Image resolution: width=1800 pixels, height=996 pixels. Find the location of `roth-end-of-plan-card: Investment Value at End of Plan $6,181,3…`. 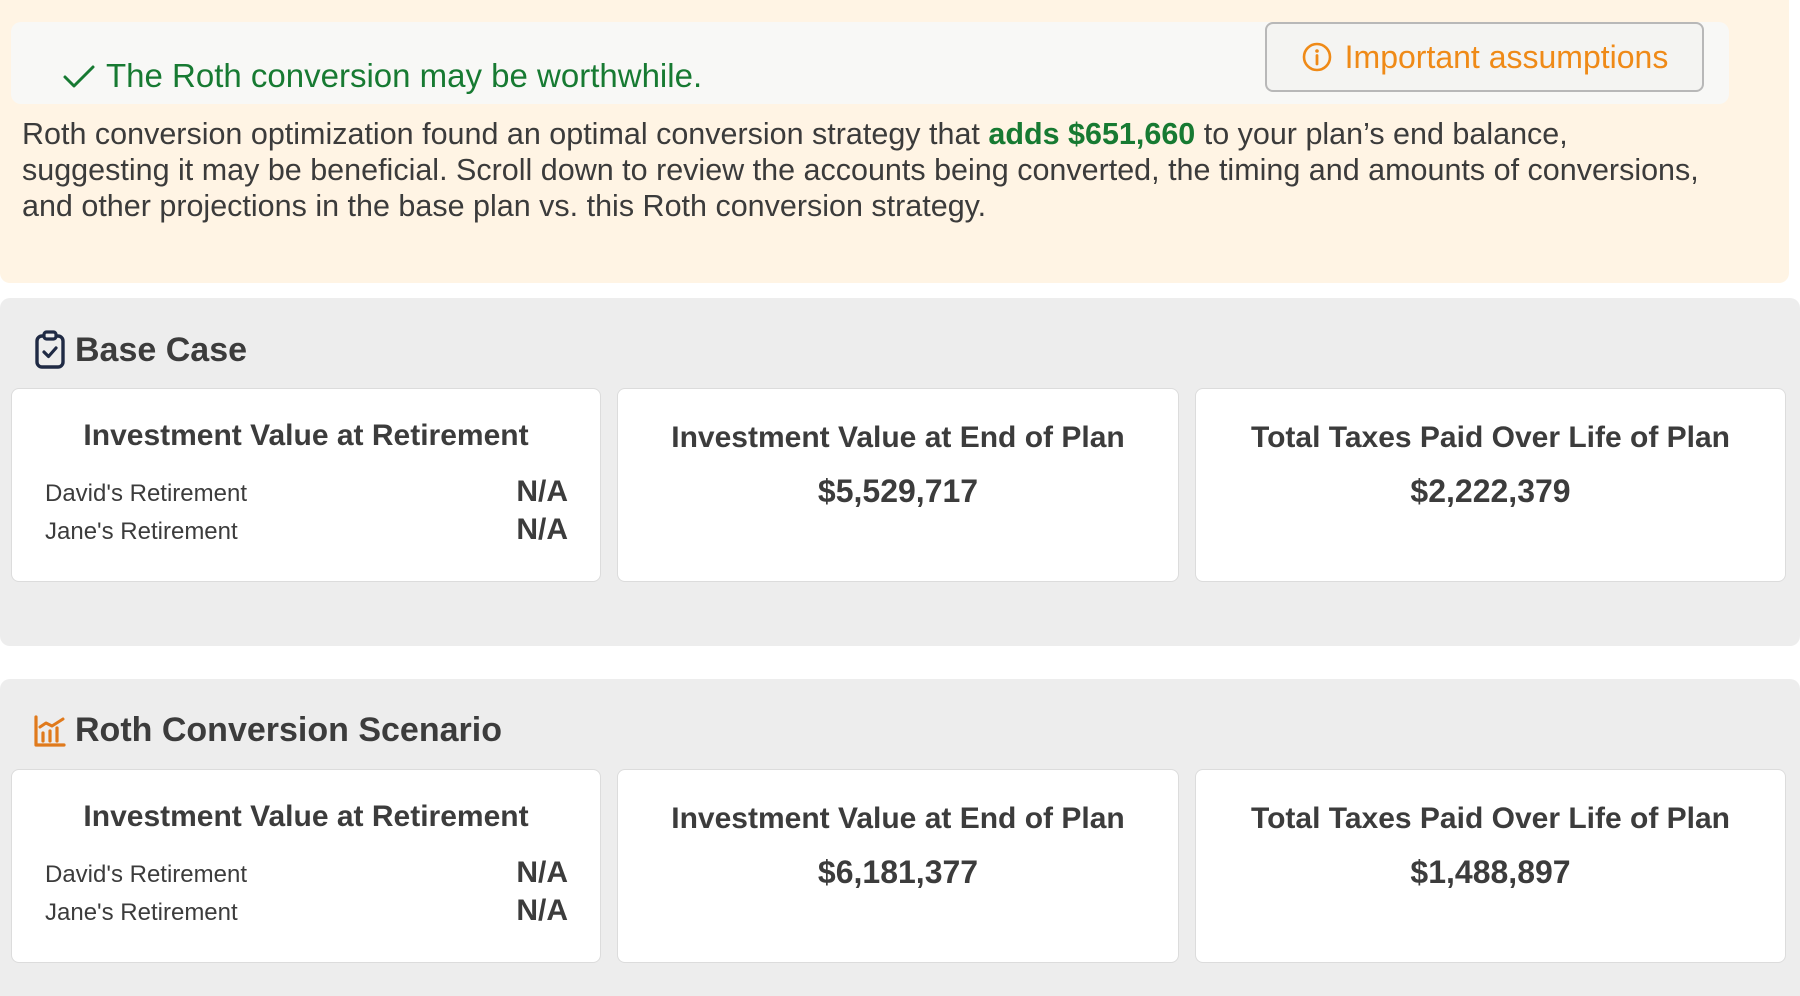

roth-end-of-plan-card: Investment Value at End of Plan $6,181,3… is located at coordinates (898, 866).